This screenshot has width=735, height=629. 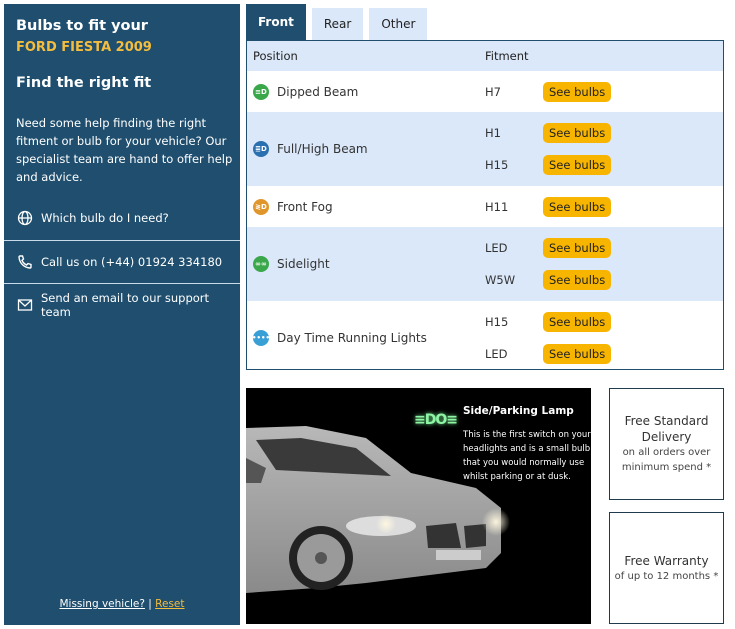 What do you see at coordinates (25, 262) in the screenshot?
I see `phone-icon` at bounding box center [25, 262].